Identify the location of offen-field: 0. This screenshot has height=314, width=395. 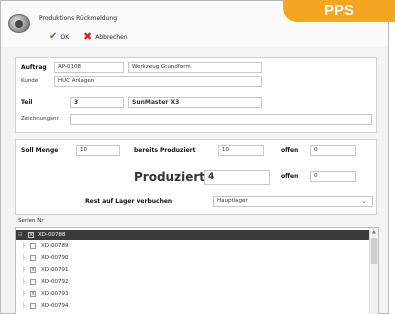
(333, 150).